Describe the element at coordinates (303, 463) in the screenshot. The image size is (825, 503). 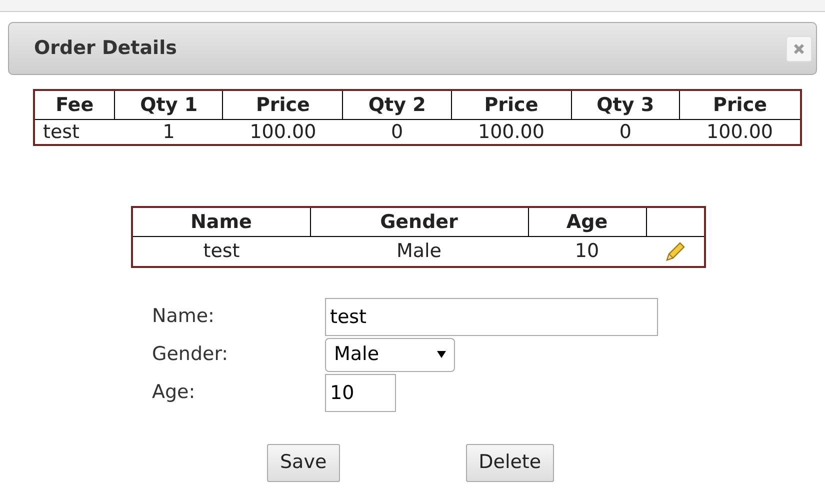
I see `save-button: Save` at that location.